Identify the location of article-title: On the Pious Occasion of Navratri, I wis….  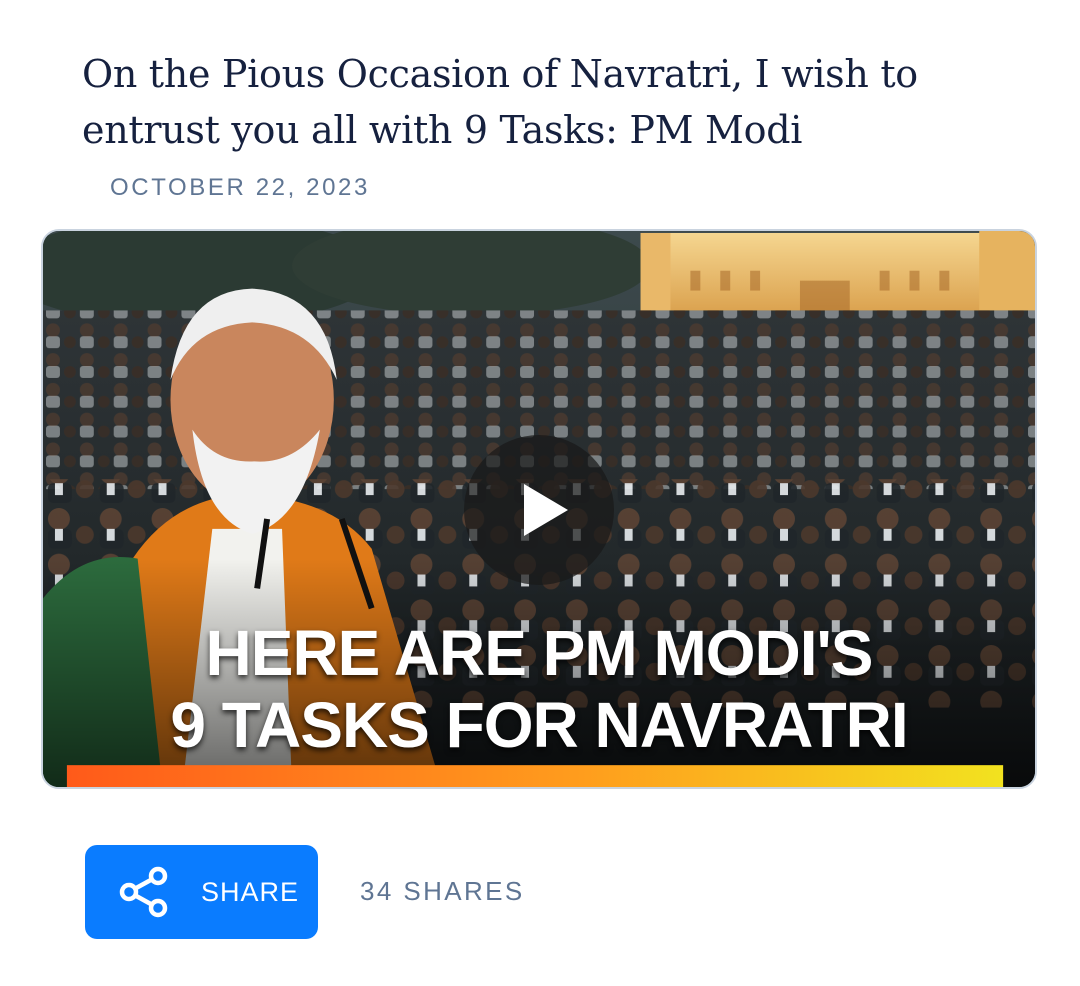
(500, 102).